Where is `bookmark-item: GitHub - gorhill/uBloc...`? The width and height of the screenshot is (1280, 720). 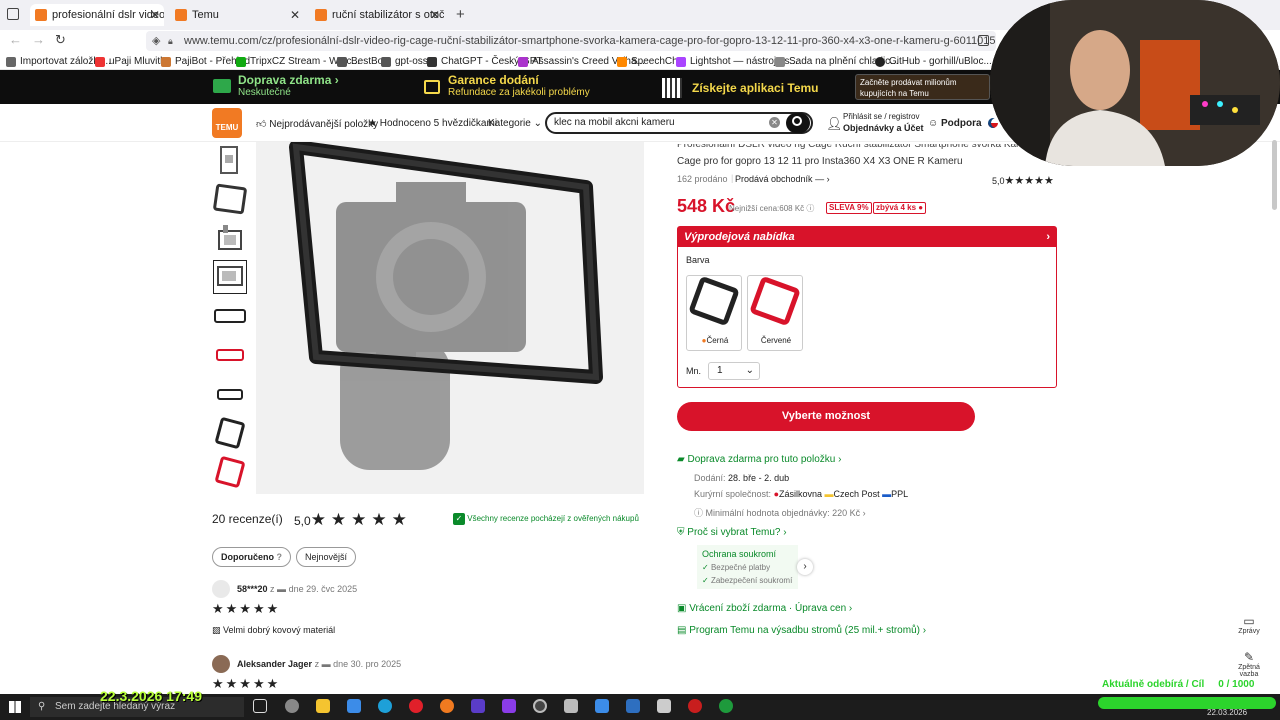 bookmark-item: GitHub - gorhill/uBloc... is located at coordinates (933, 62).